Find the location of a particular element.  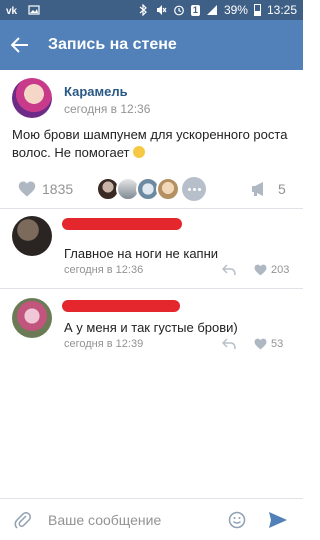

heart-icon is located at coordinates (260, 344).